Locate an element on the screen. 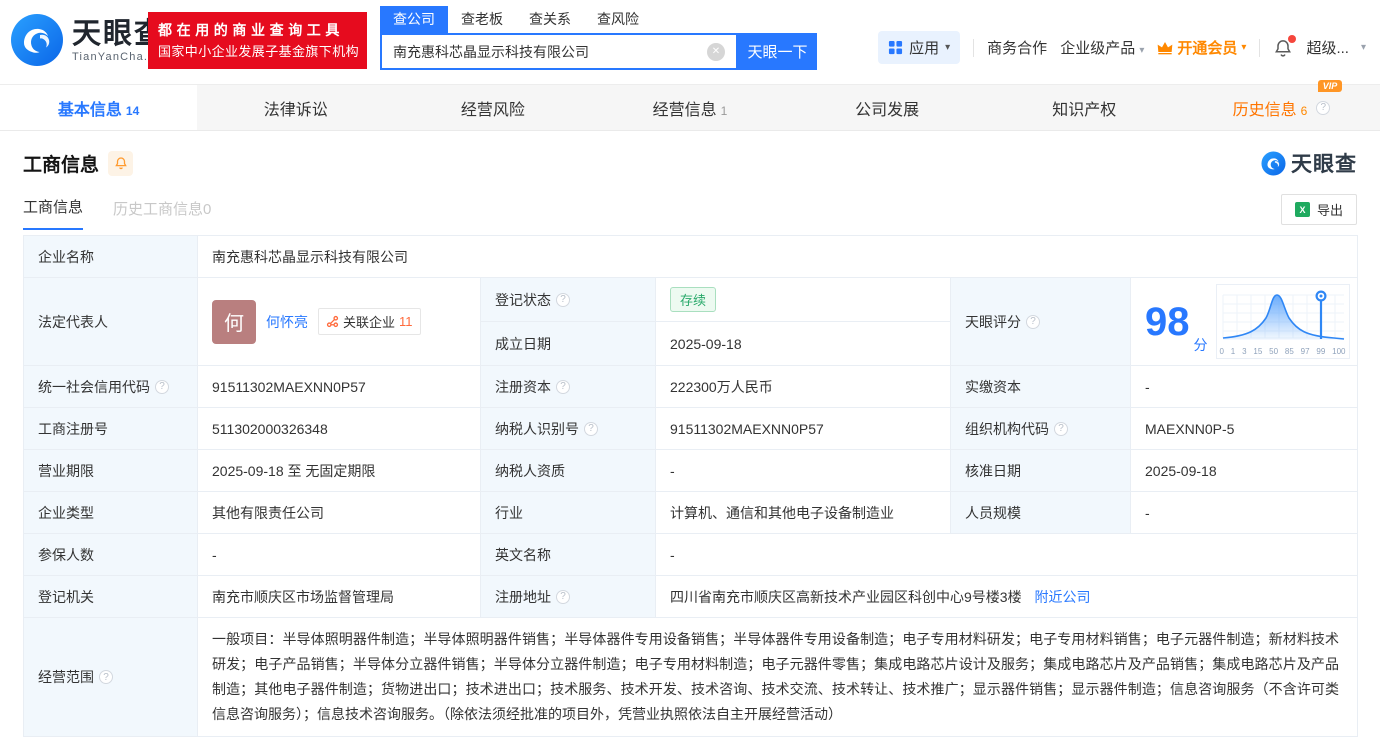 This screenshot has width=1380, height=747. subscribe-bell-button is located at coordinates (121, 163).